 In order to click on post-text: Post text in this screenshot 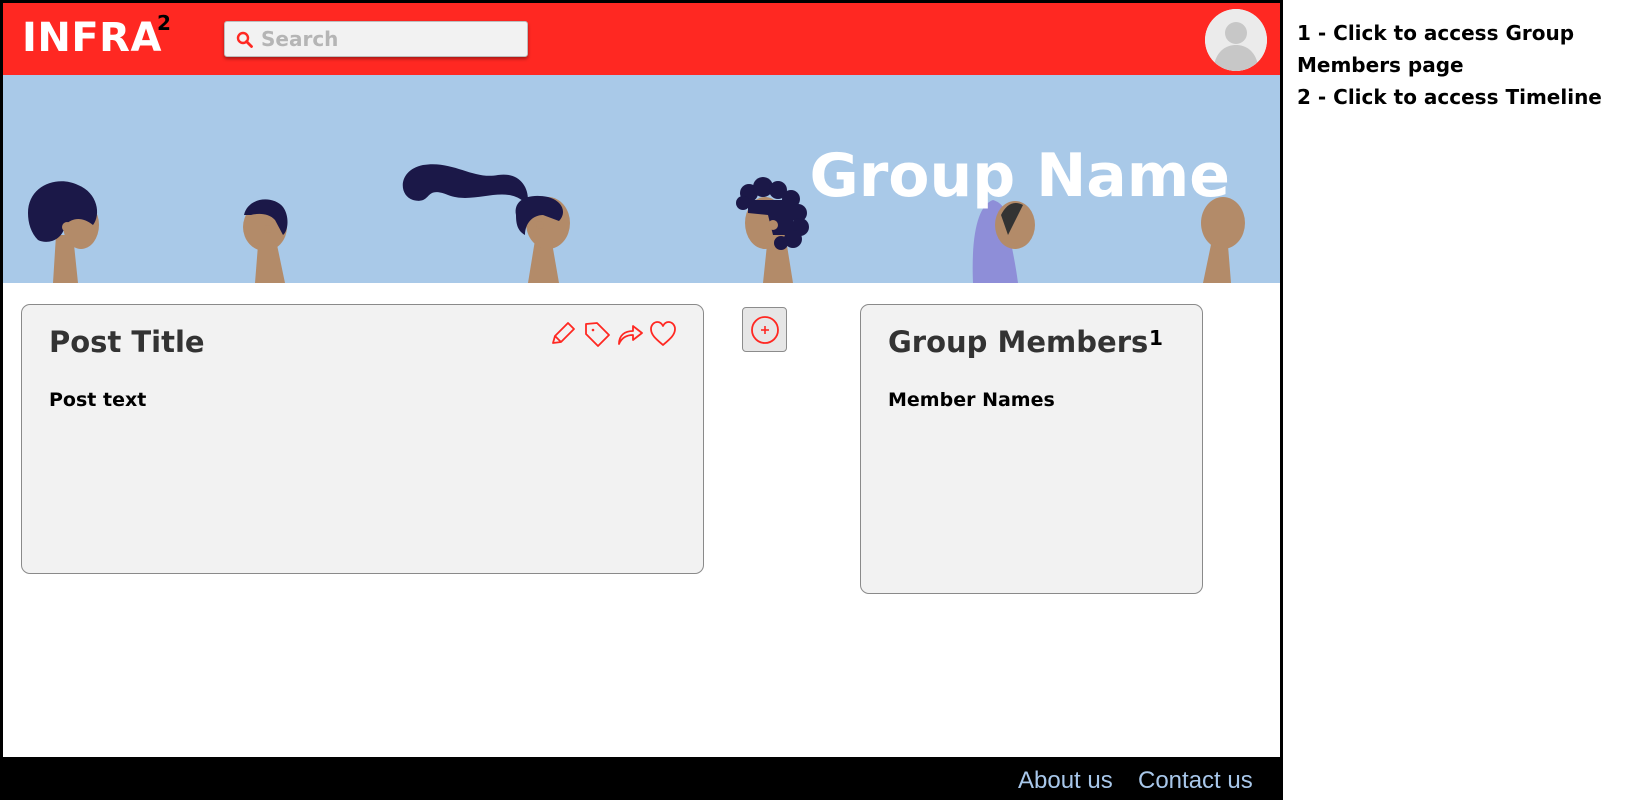, I will do `click(98, 400)`.